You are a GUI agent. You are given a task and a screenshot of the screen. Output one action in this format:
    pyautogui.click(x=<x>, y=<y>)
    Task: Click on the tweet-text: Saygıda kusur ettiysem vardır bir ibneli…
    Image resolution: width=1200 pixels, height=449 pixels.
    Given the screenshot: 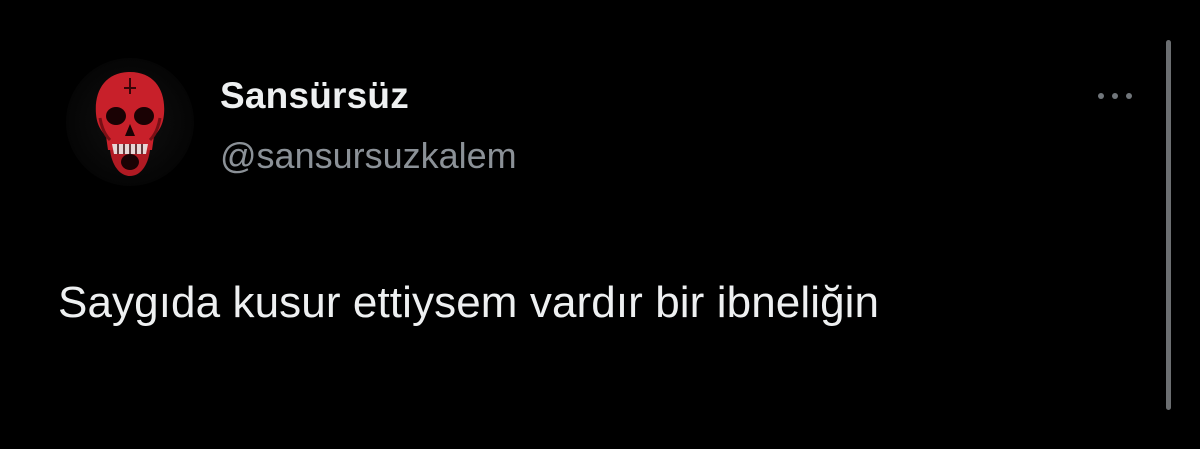 What is the action you would take?
    pyautogui.click(x=469, y=302)
    